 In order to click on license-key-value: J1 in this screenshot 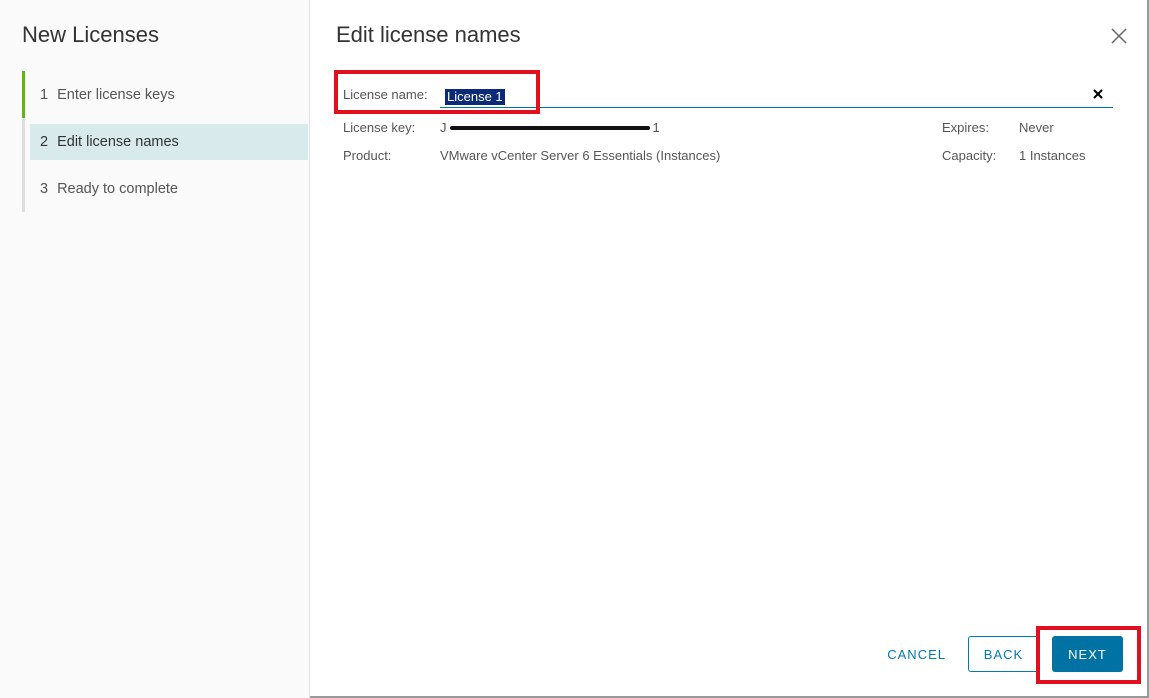, I will do `click(555, 127)`.